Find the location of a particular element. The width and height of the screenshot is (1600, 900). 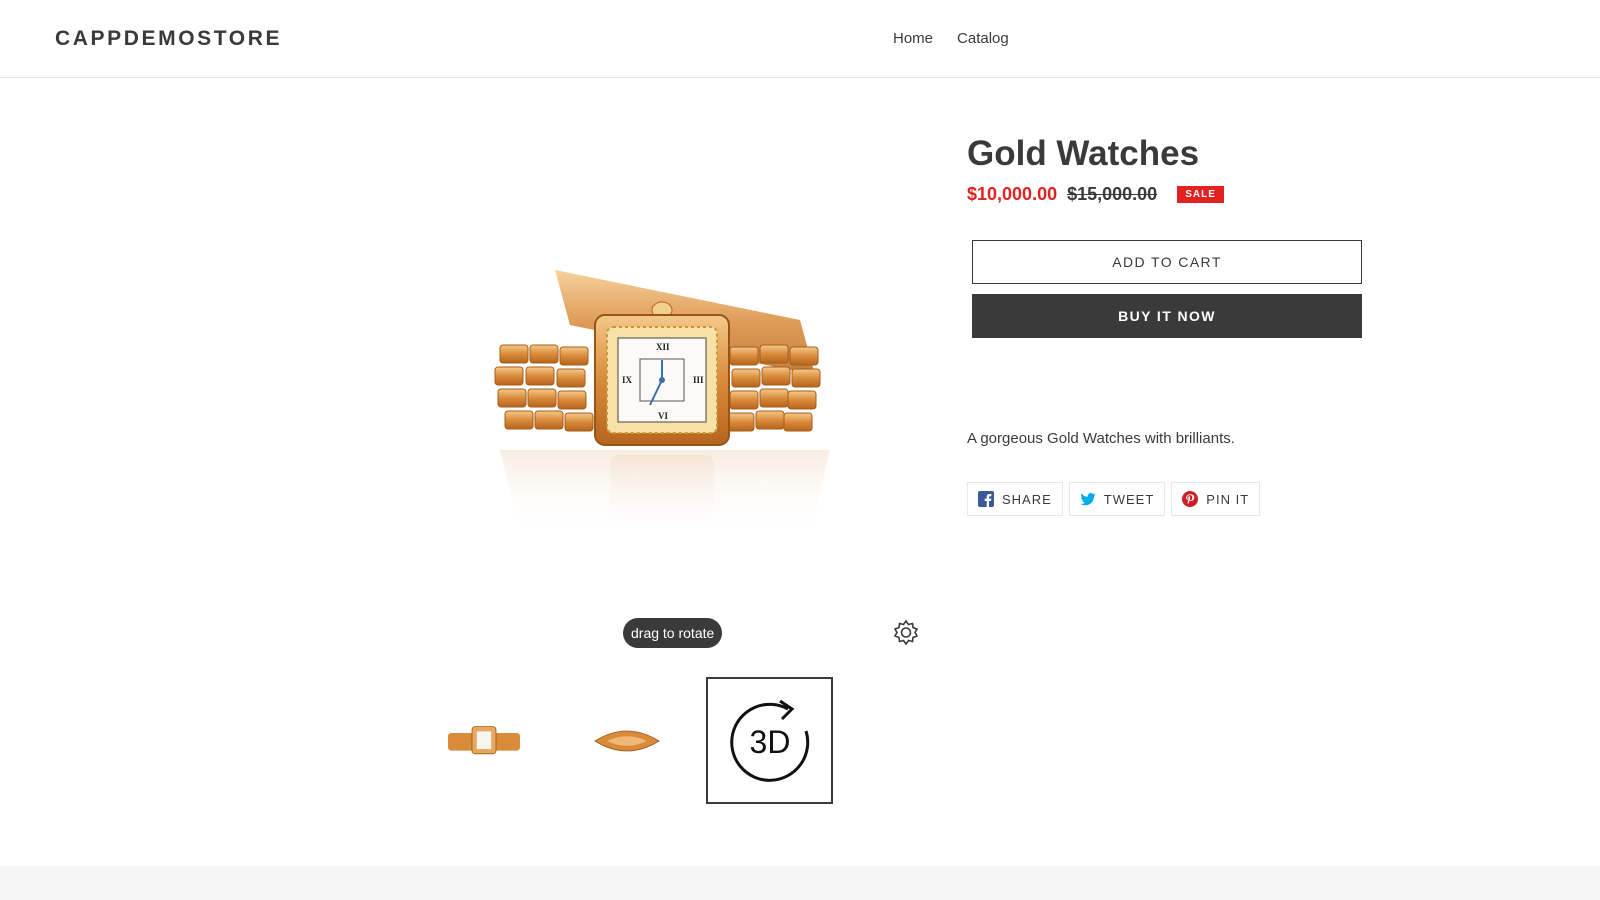

add-to-cart-button: Add to cart is located at coordinates (1167, 262).